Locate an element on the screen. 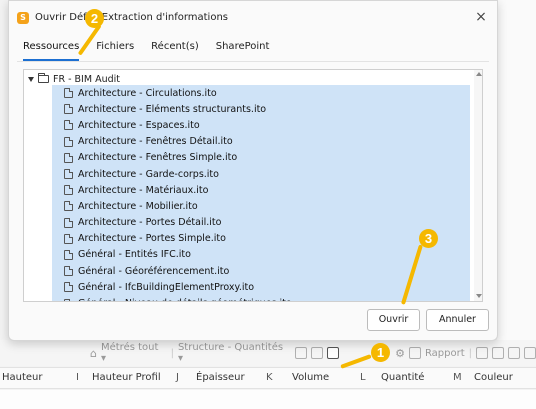 The height and width of the screenshot is (409, 536). metrics-dropdown: Métrés tout ▾ is located at coordinates (134, 353).